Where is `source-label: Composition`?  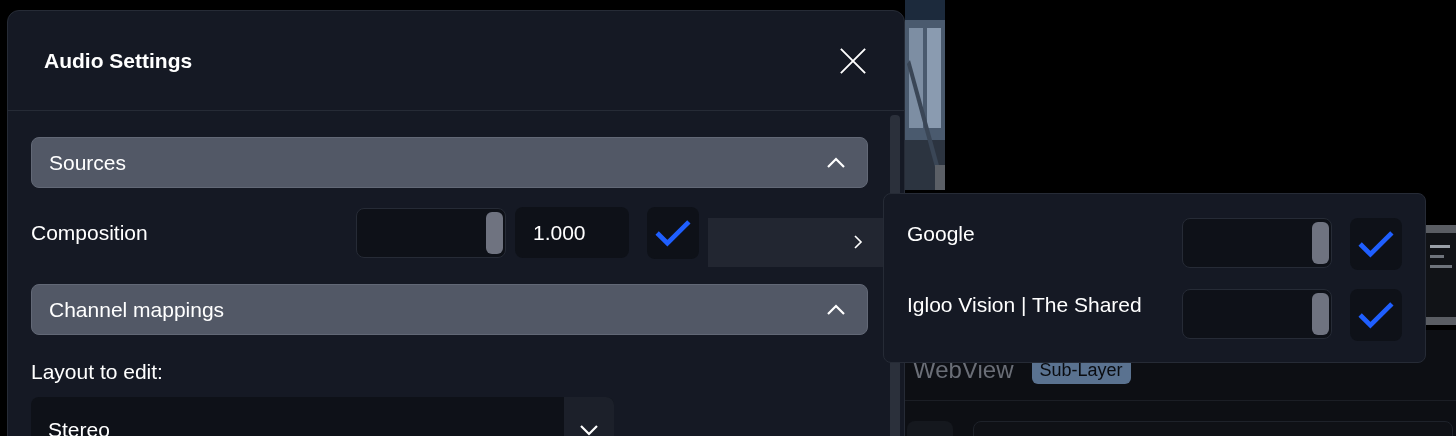 source-label: Composition is located at coordinates (90, 232).